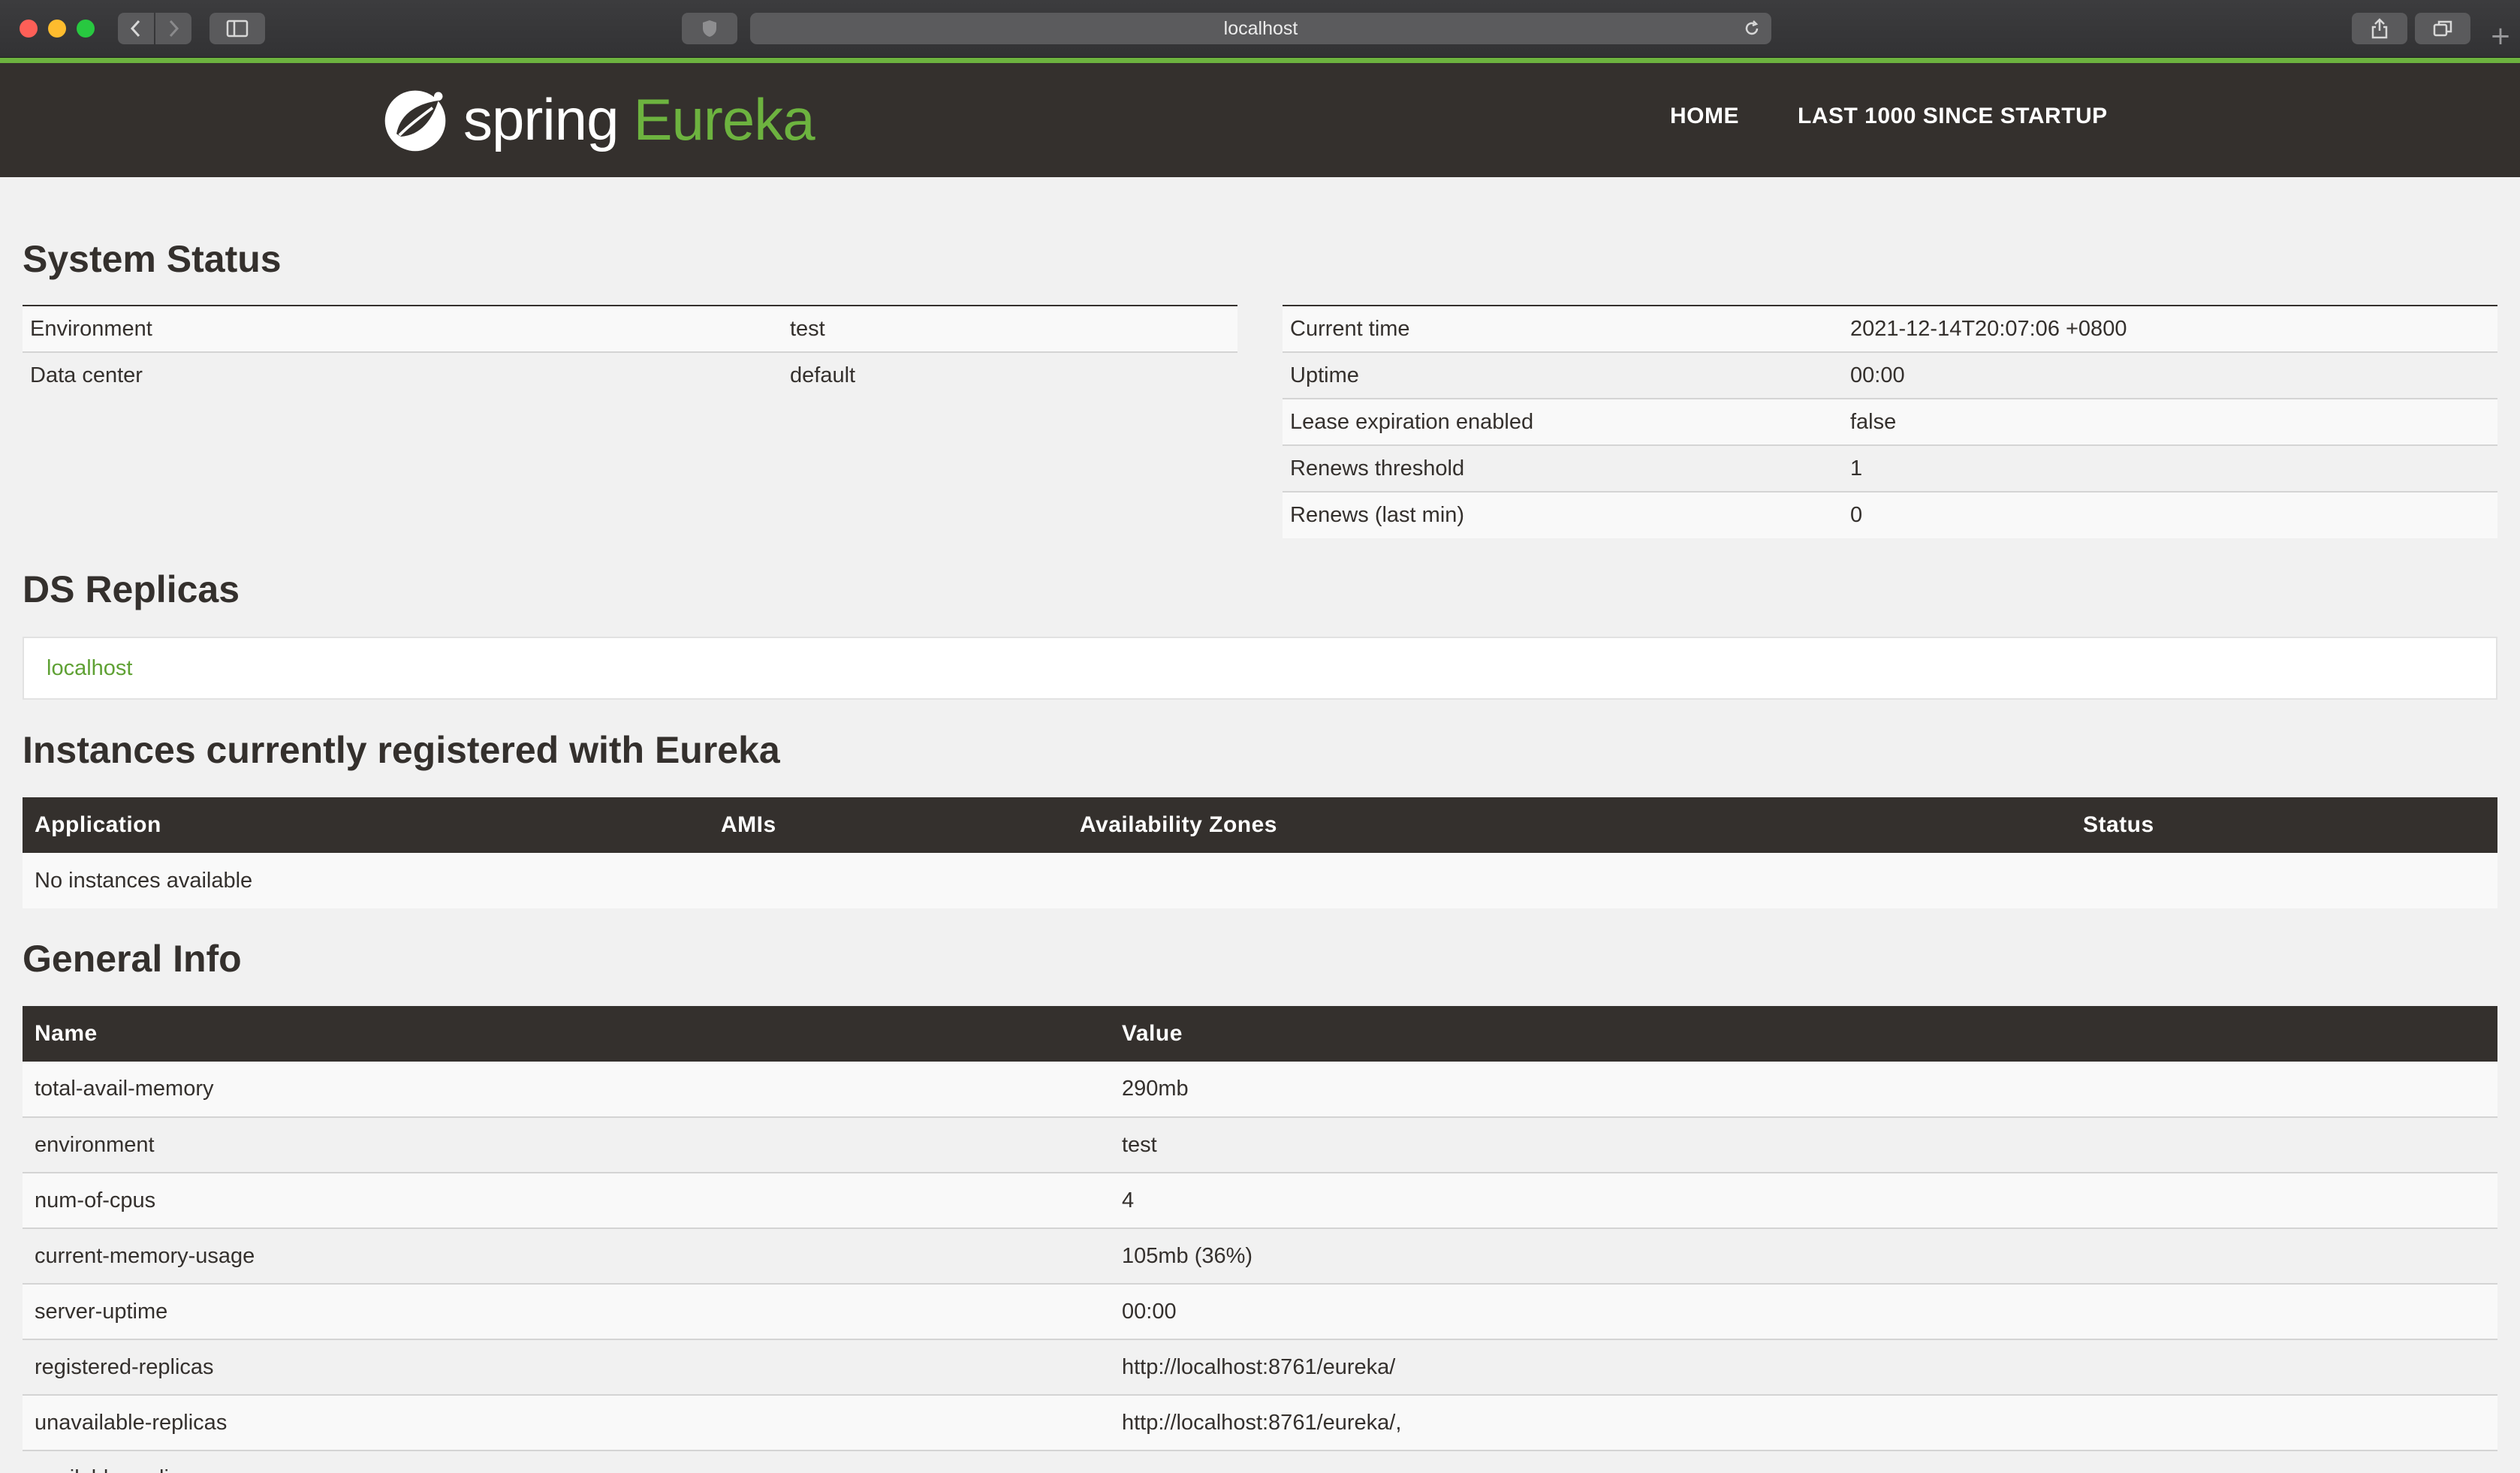 The image size is (2520, 1473). Describe the element at coordinates (29, 29) in the screenshot. I see `close-window-button` at that location.